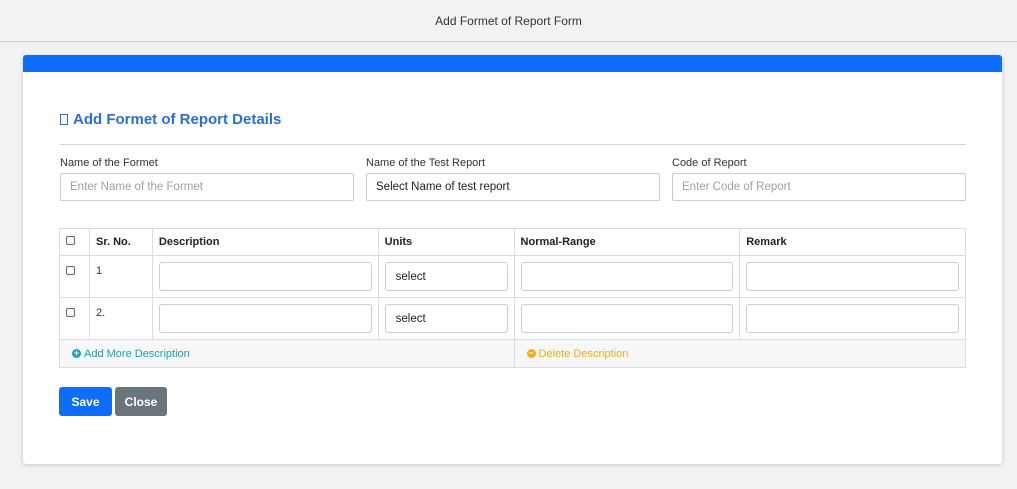  I want to click on formet-name-field: Name of the Formet, so click(207, 179).